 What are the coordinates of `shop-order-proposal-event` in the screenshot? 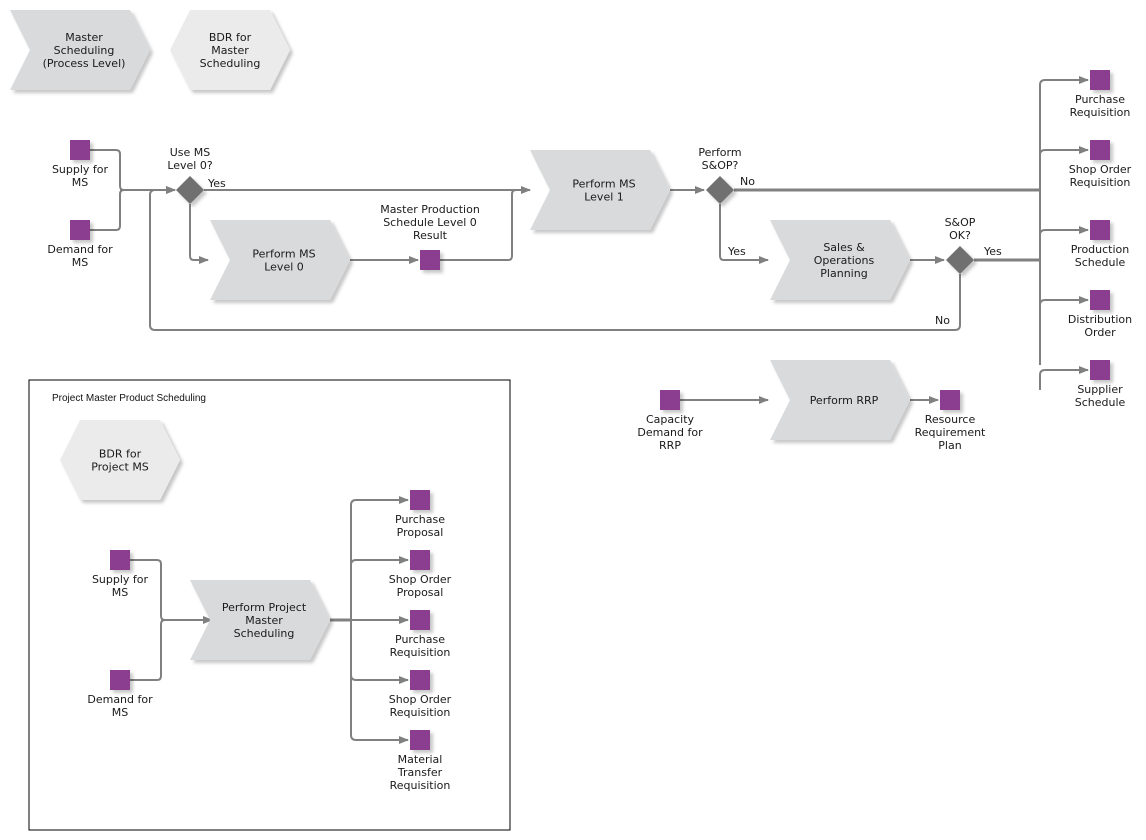 It's located at (420, 560).